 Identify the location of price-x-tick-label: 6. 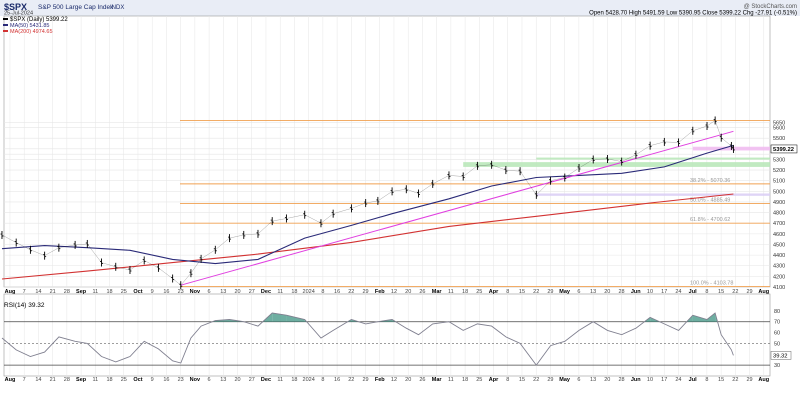
(578, 292).